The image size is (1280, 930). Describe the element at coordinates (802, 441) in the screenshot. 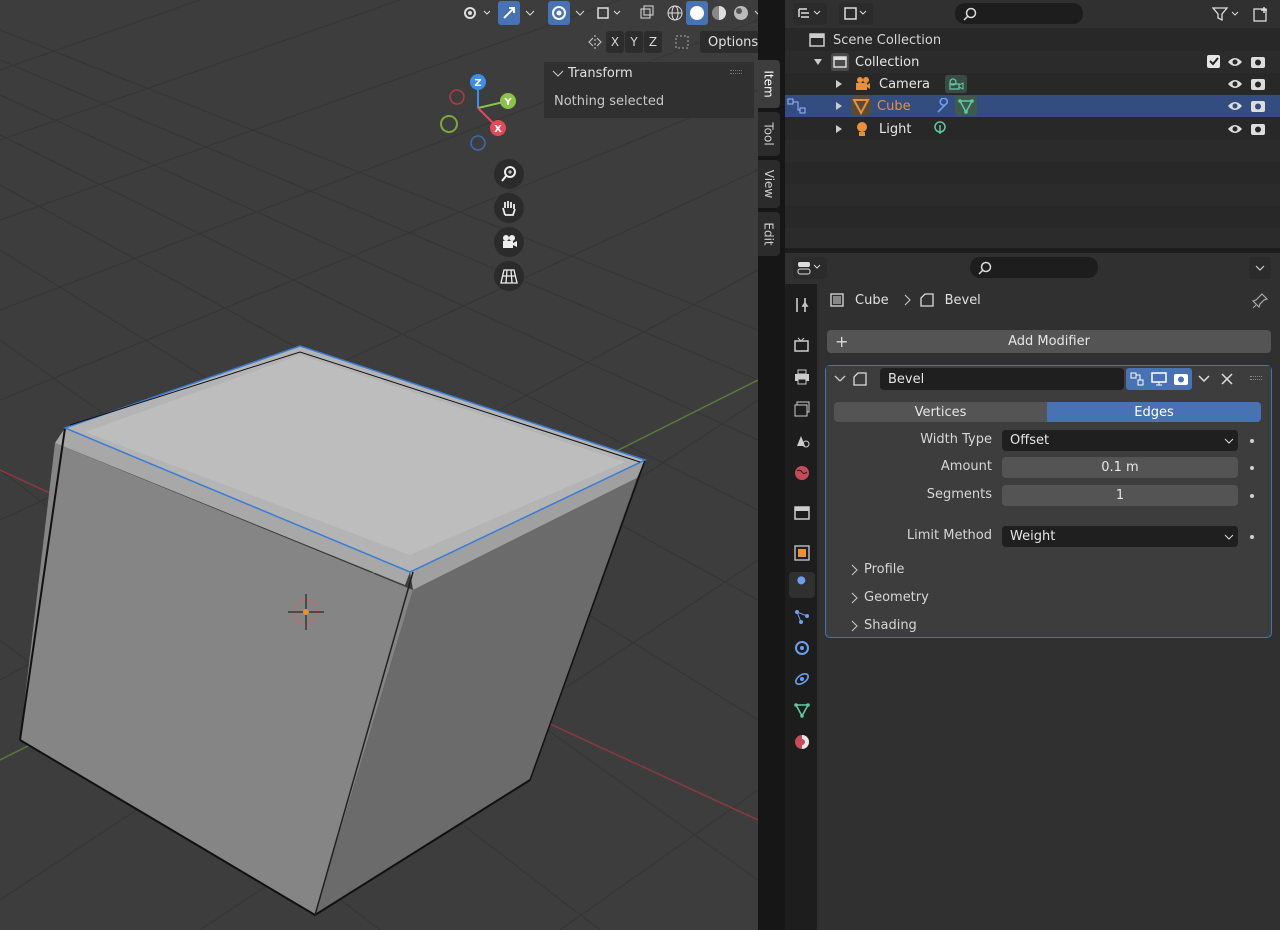

I see `tab-scene` at that location.